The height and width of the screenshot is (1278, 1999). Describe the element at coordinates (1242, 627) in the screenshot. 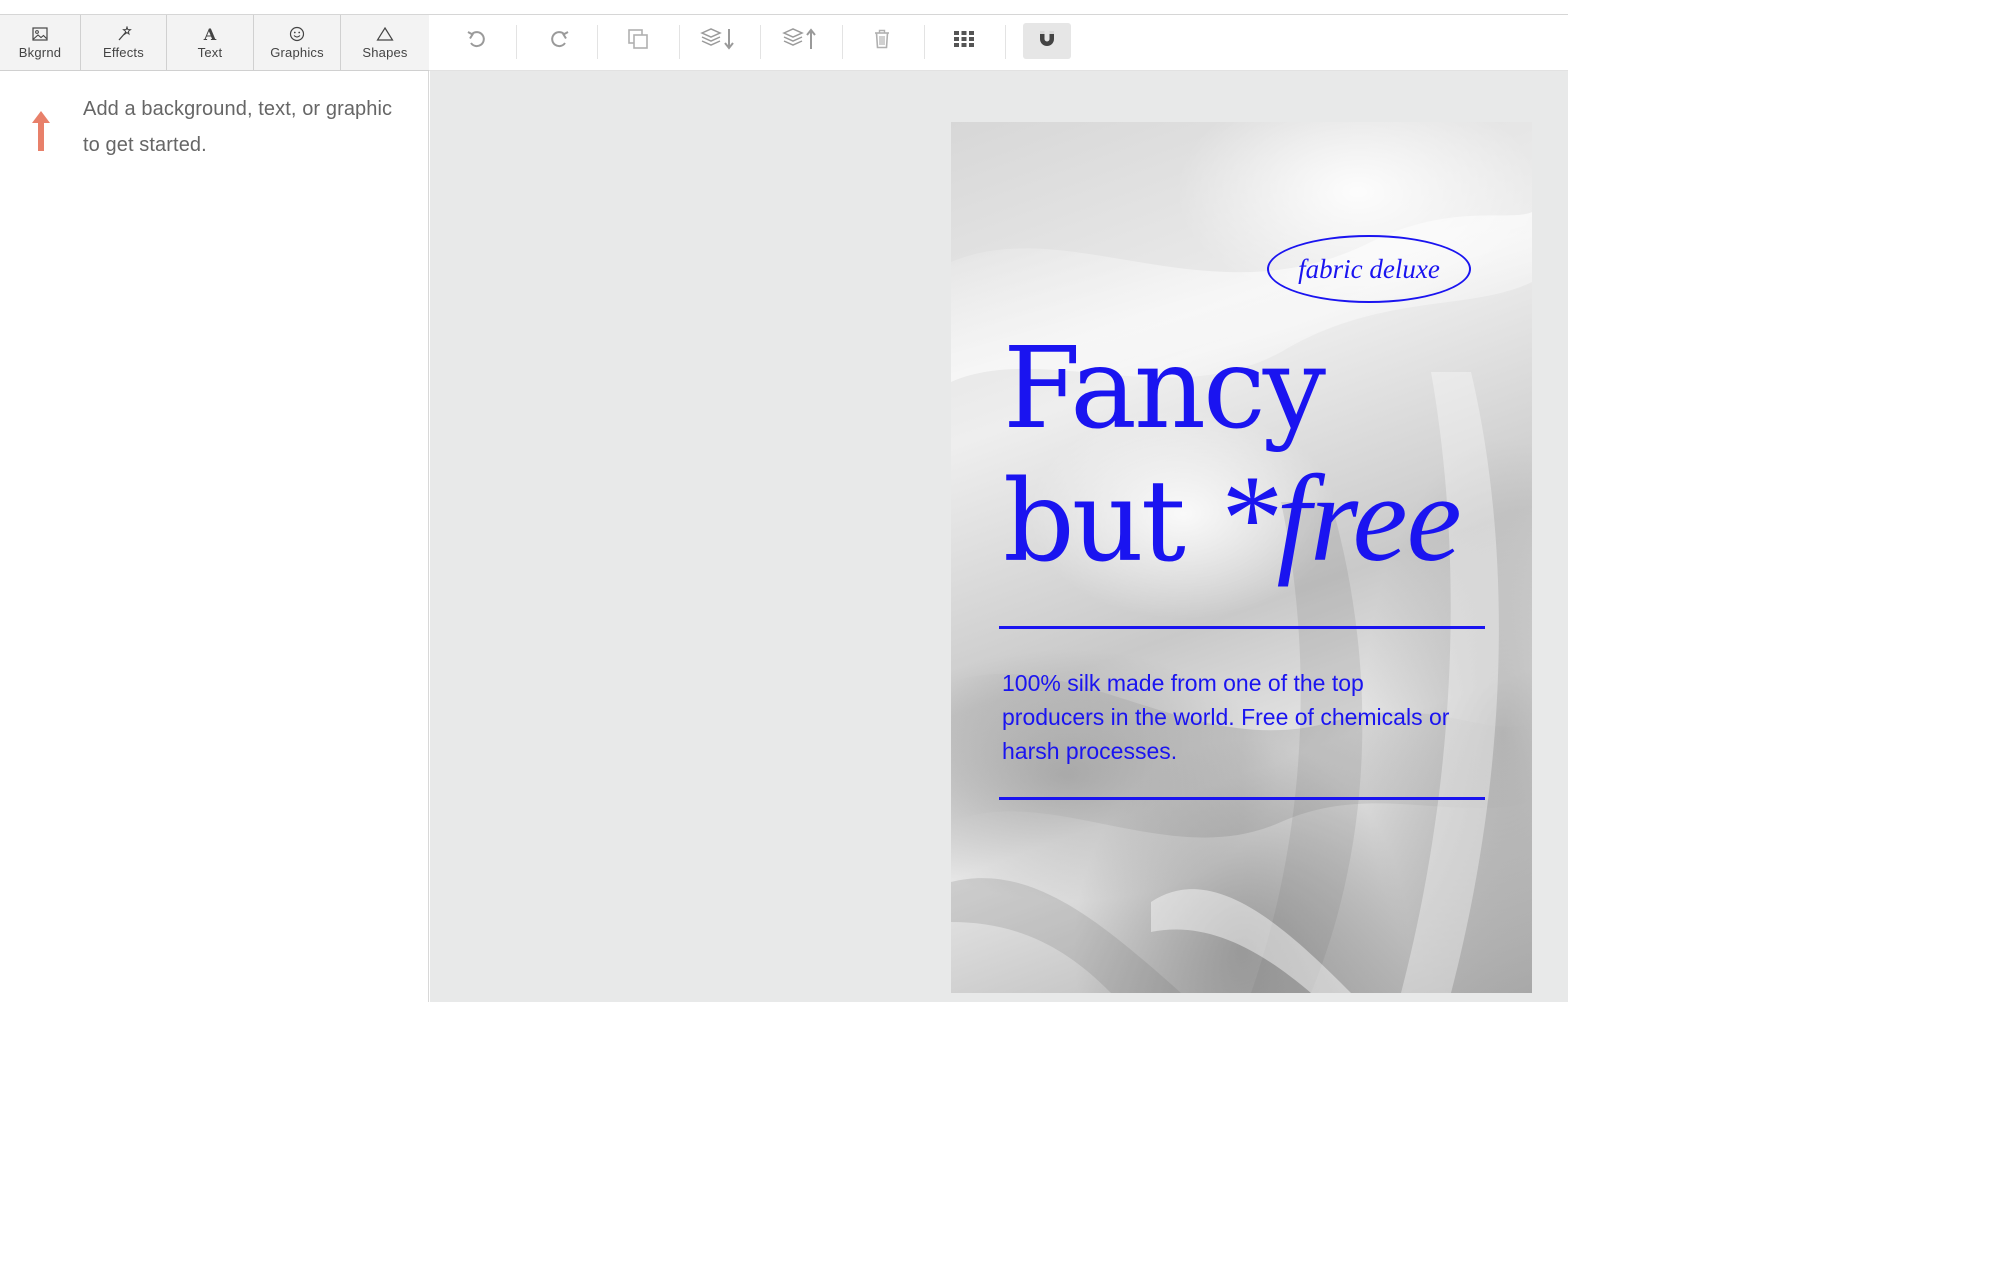

I see `top-divider-line` at that location.